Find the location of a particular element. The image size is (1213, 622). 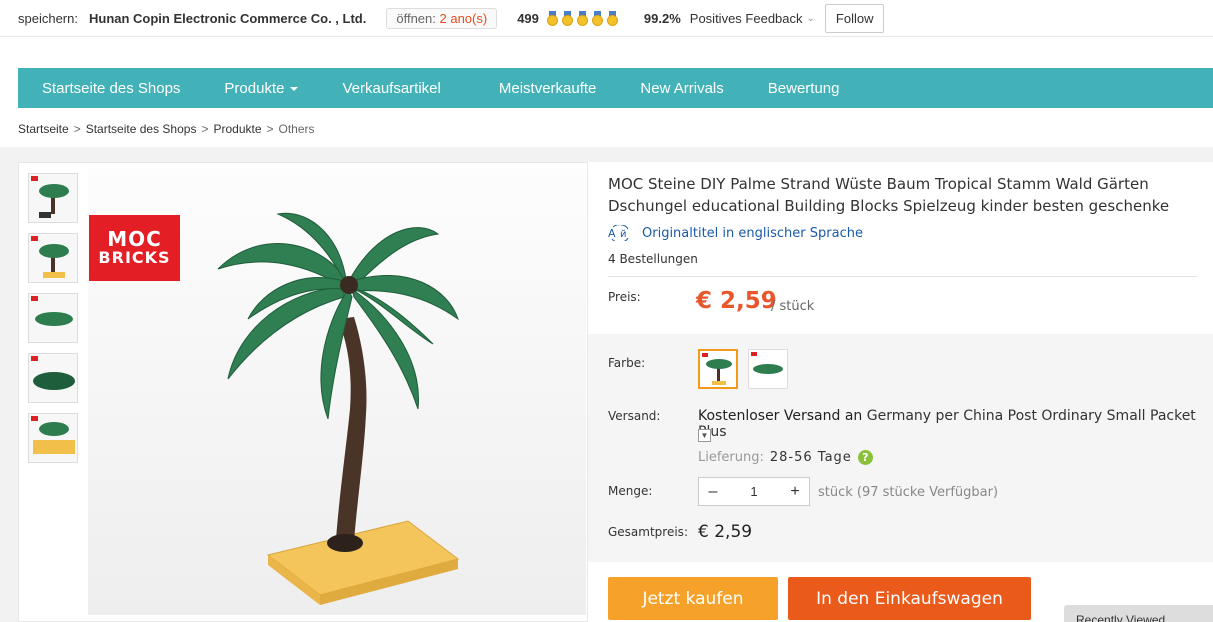

quantity-input: 1 is located at coordinates (754, 491).